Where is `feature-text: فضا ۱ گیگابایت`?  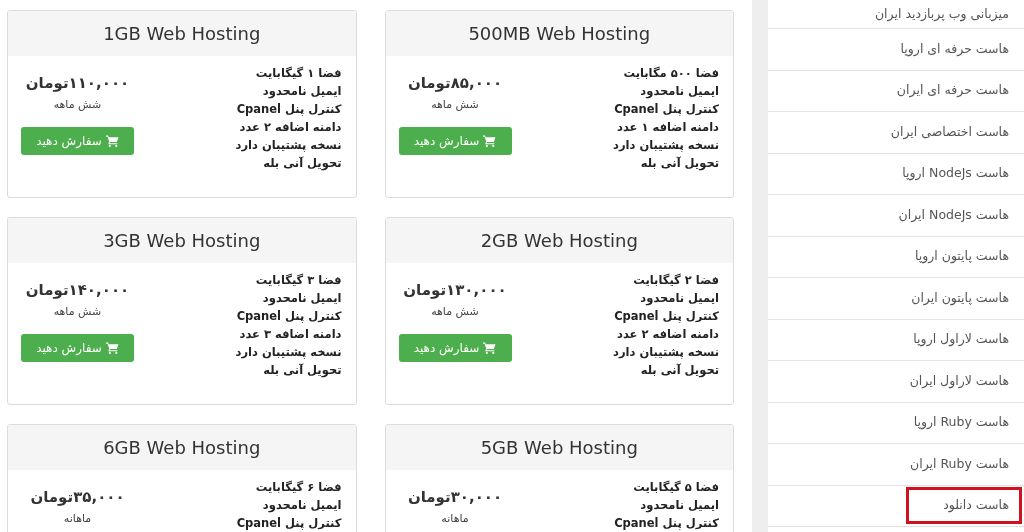
feature-text: فضا ۱ گیگابایت is located at coordinates (298, 73).